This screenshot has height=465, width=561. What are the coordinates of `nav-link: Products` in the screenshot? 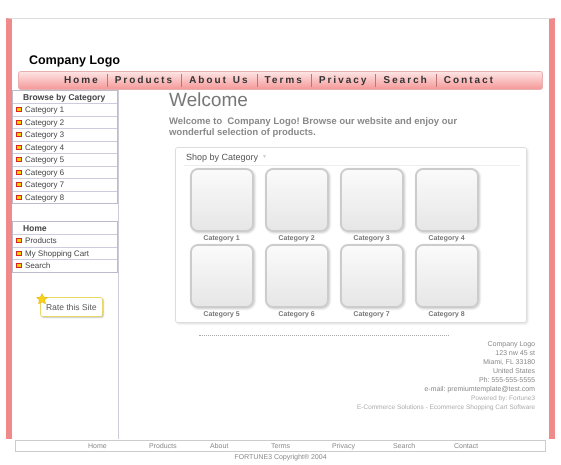 It's located at (144, 80).